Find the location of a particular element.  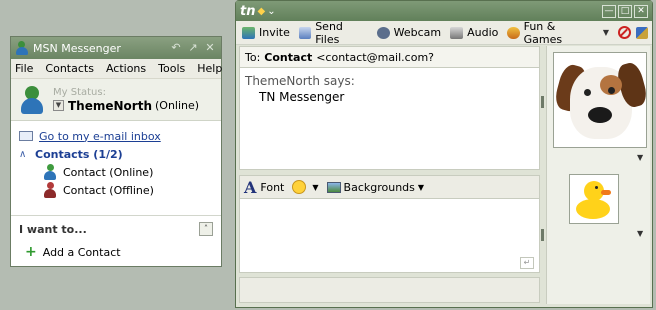

webcam-button: Webcam is located at coordinates (409, 32).